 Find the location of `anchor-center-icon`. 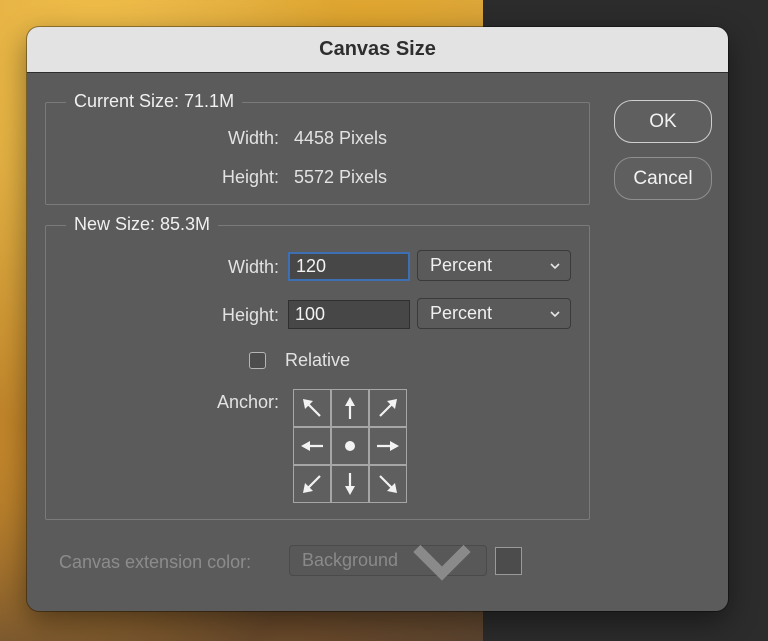

anchor-center-icon is located at coordinates (350, 446).